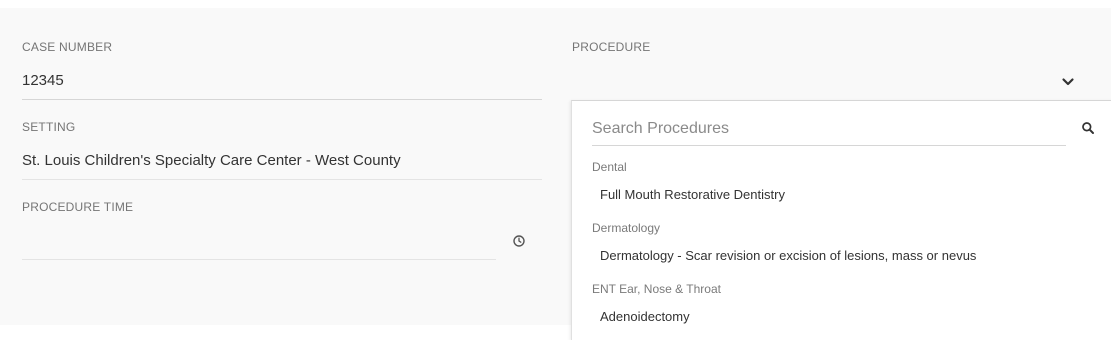 The image size is (1111, 340). Describe the element at coordinates (626, 228) in the screenshot. I see `group-label-dermatology: Dermatology` at that location.